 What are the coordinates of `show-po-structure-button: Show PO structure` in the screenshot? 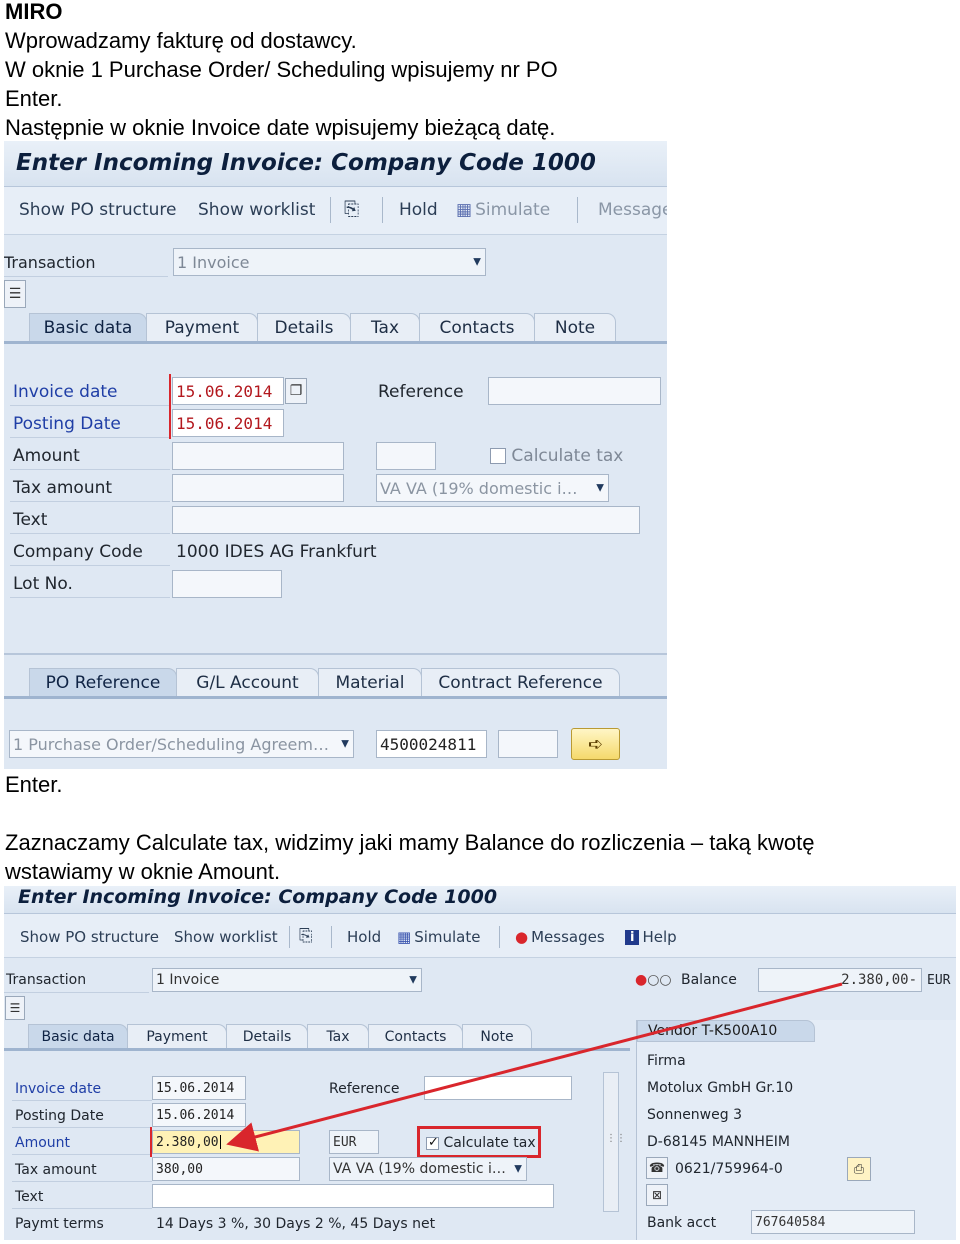 It's located at (97, 210).